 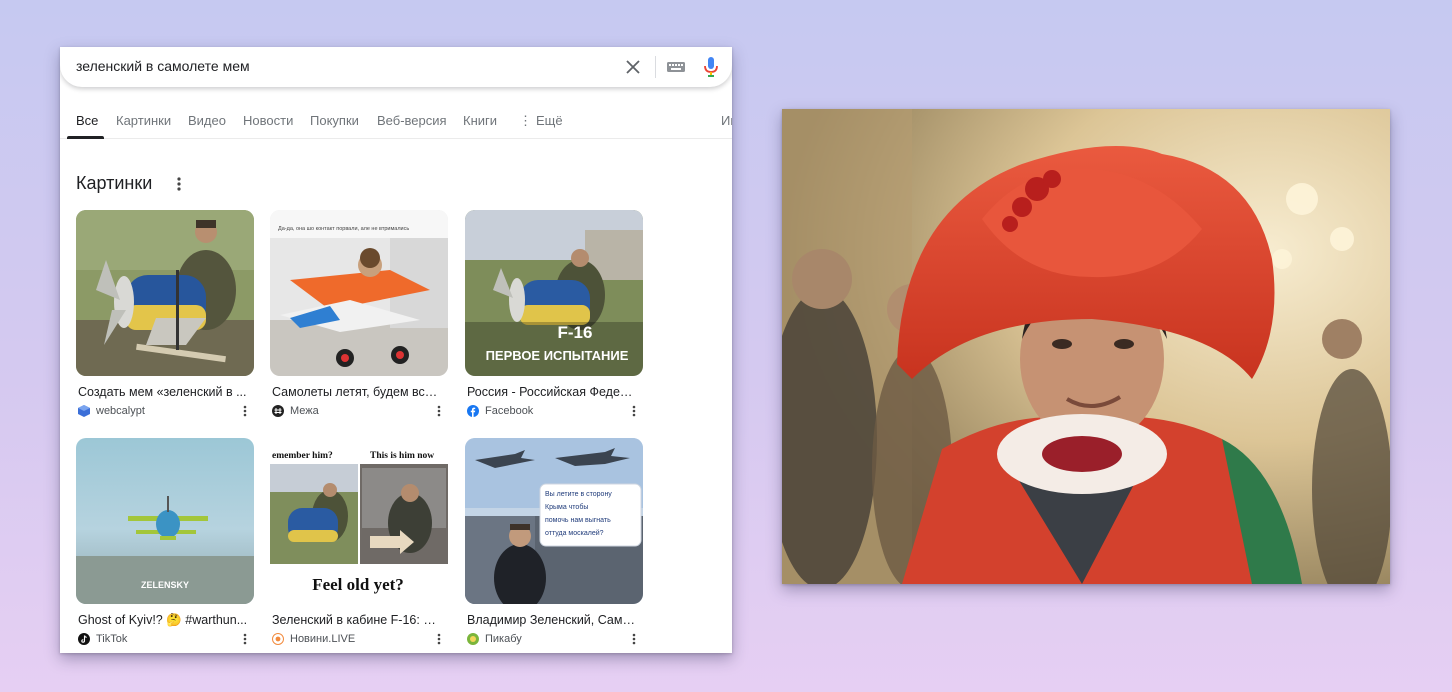 I want to click on result-thumbnail: F-16 ПЕРВОЕ ИСПЫТАНИЕ, so click(x=554, y=293).